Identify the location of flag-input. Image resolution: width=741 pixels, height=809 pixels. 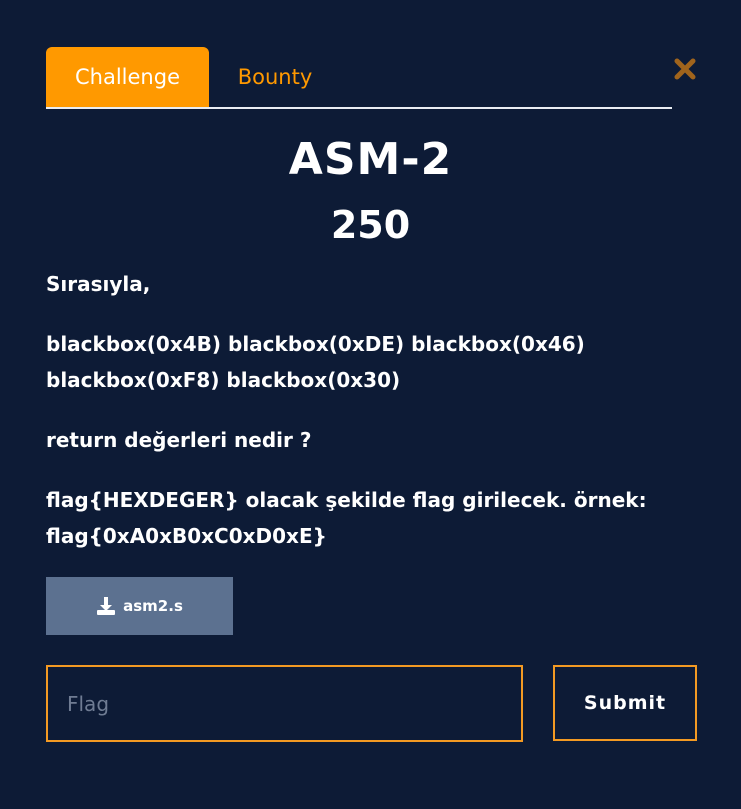
(284, 703).